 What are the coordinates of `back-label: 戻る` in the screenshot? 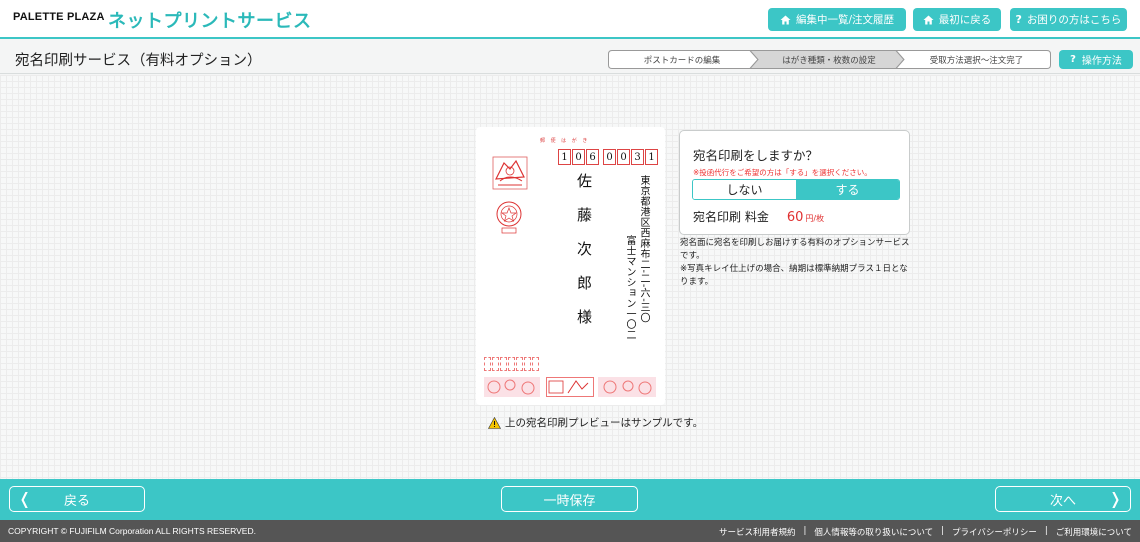 It's located at (76, 501).